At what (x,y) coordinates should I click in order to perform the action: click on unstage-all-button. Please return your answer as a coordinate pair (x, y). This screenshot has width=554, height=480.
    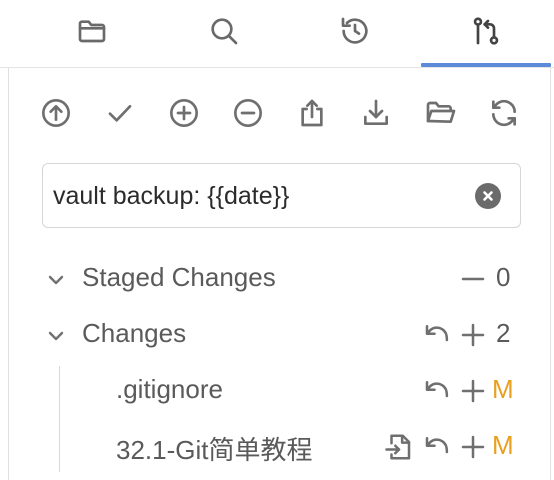
    Looking at the image, I should click on (248, 113).